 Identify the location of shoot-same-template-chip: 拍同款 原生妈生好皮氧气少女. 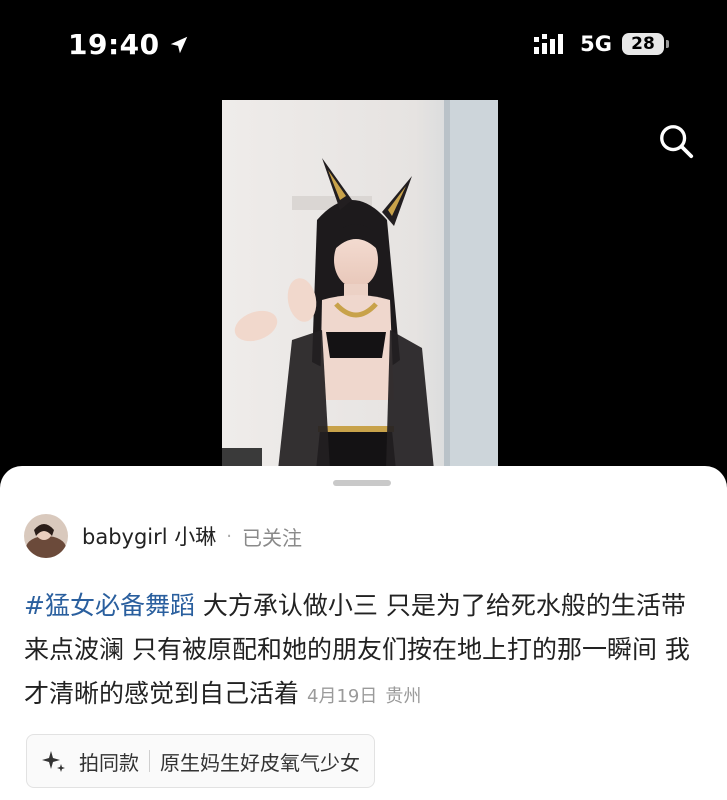
(200, 761).